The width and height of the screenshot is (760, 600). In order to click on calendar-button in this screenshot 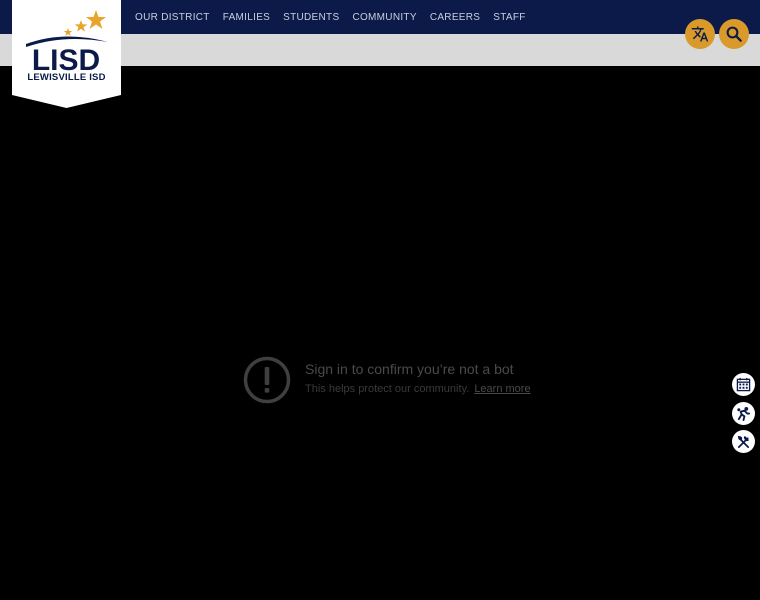, I will do `click(743, 384)`.